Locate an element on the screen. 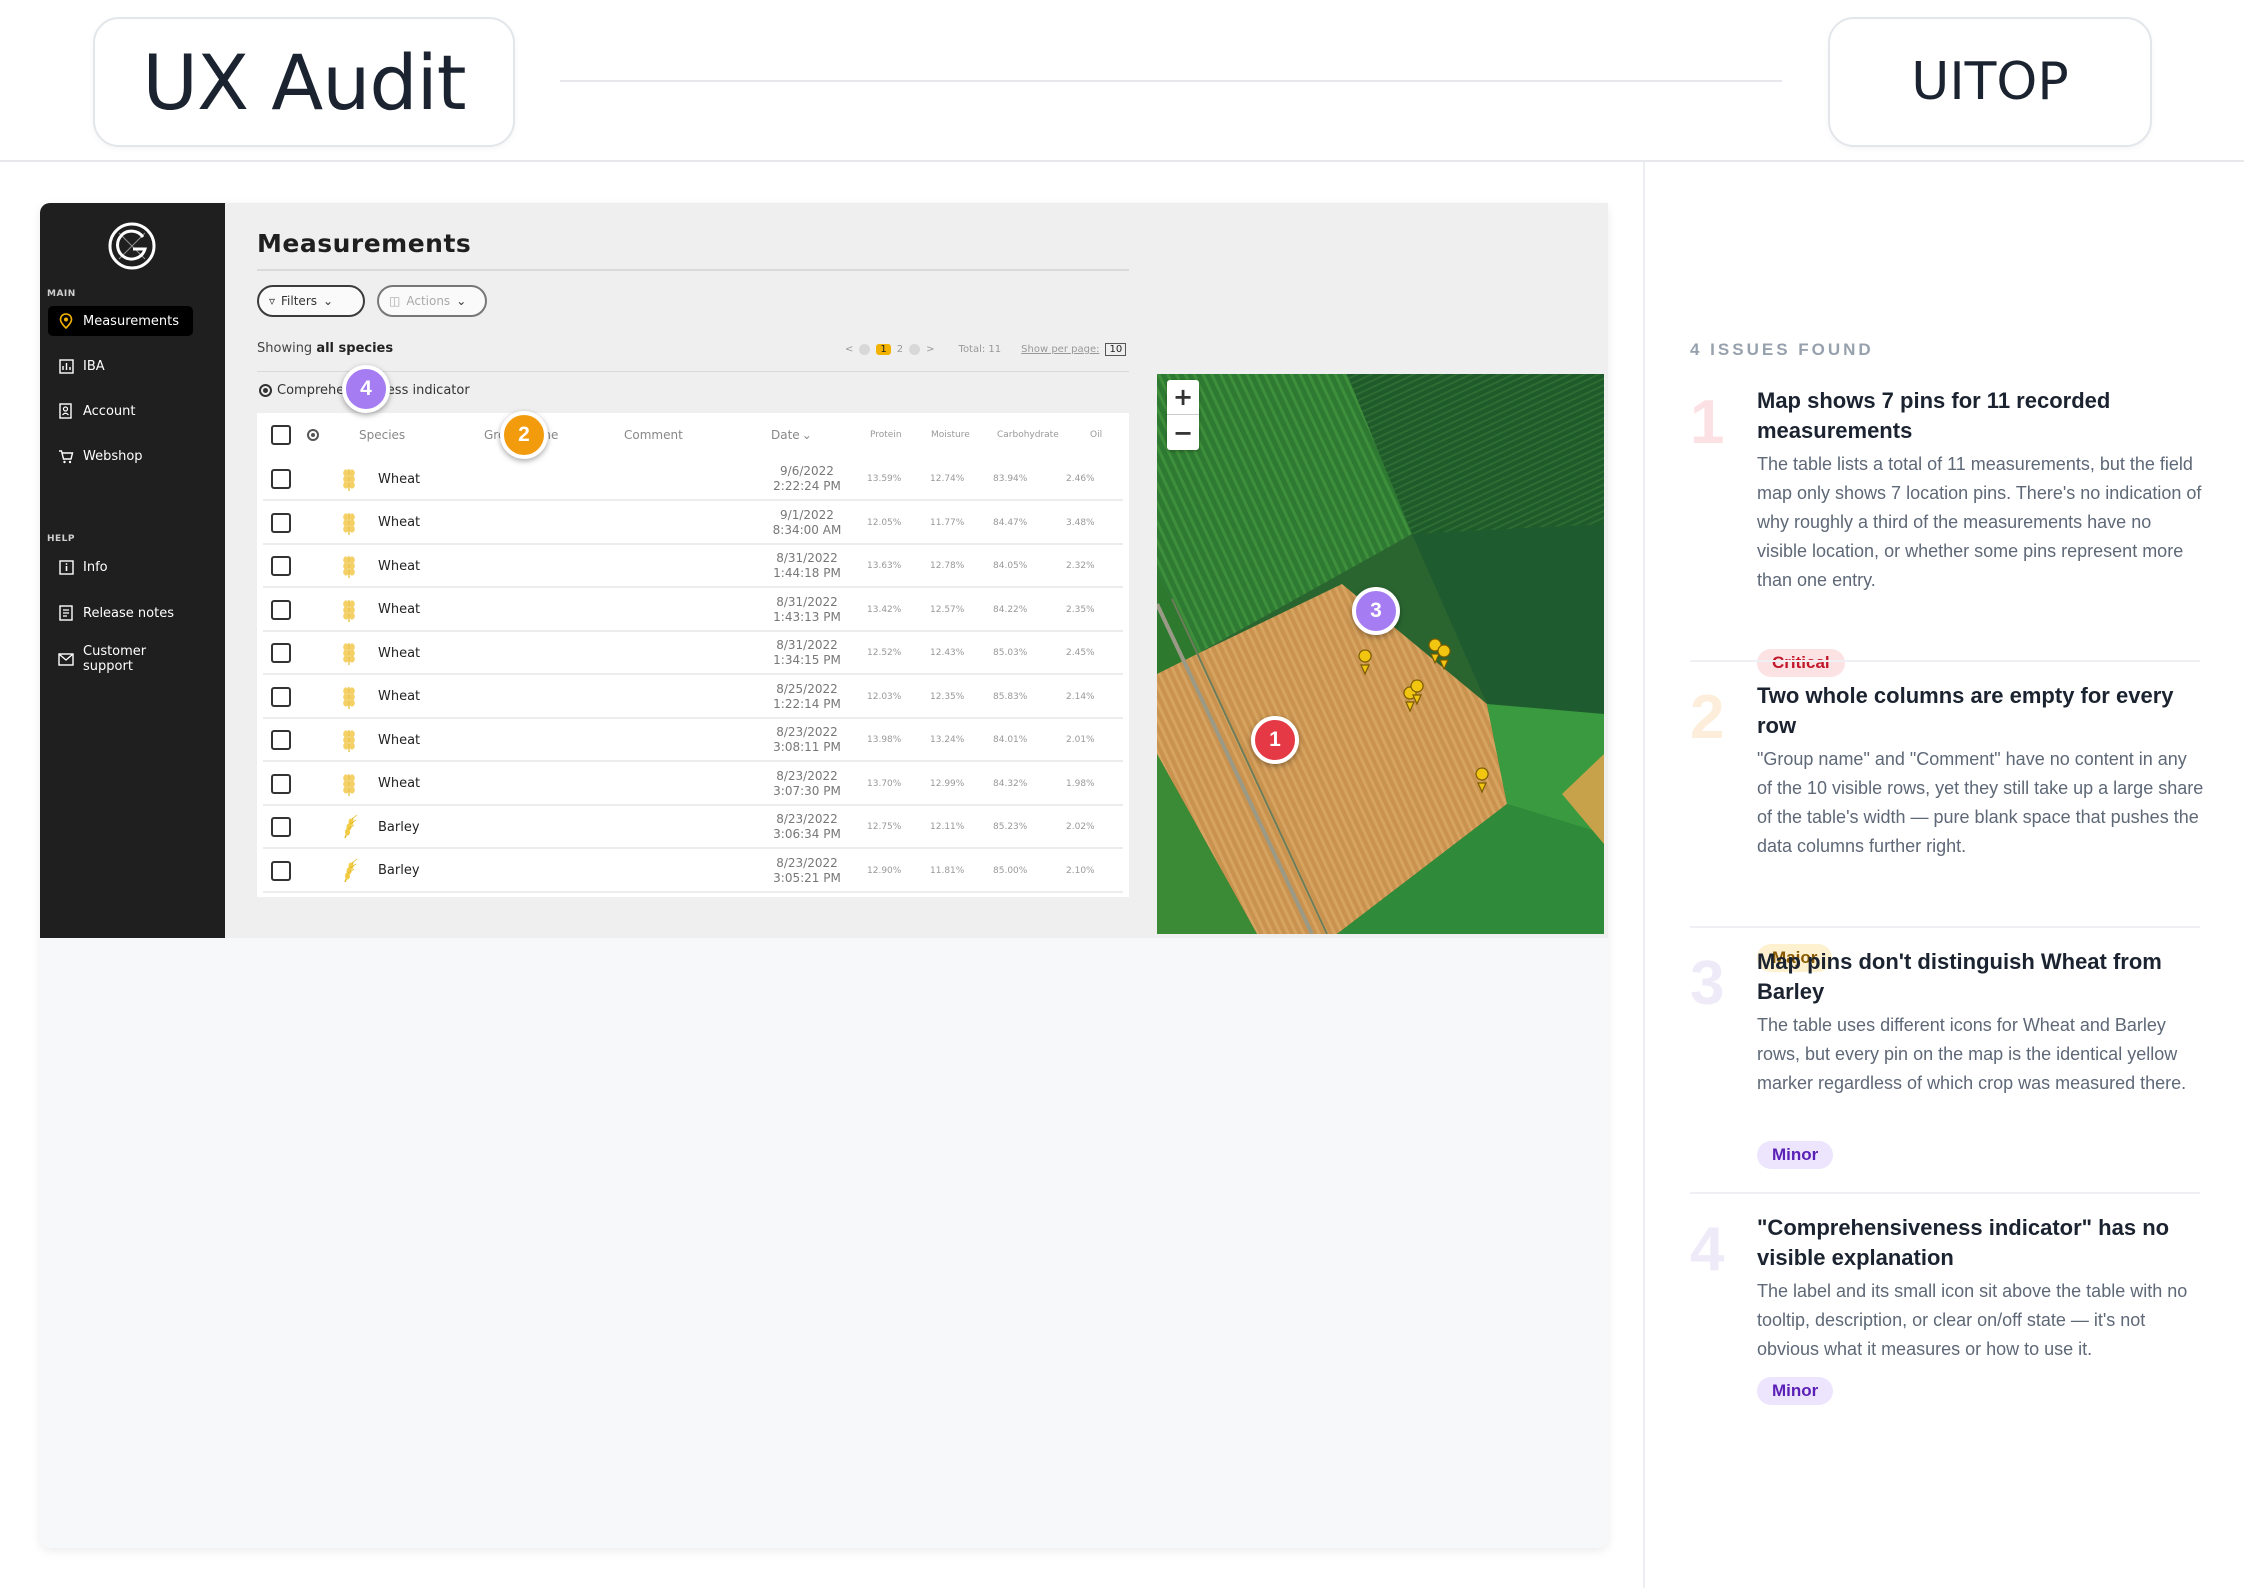  actions-button: ◫ Actions ⌄ is located at coordinates (432, 301).